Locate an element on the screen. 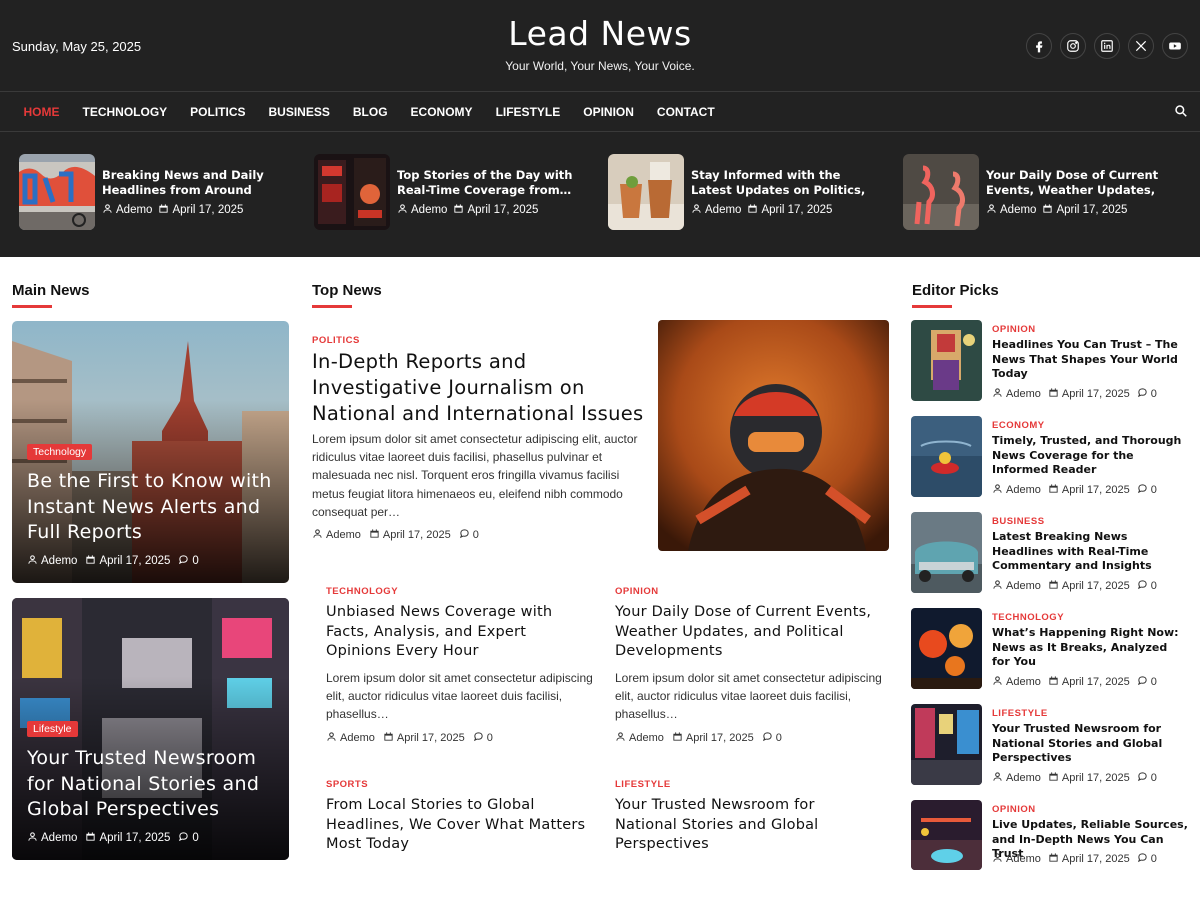  editor-pick-category: LIFESTYLE is located at coordinates (1020, 713).